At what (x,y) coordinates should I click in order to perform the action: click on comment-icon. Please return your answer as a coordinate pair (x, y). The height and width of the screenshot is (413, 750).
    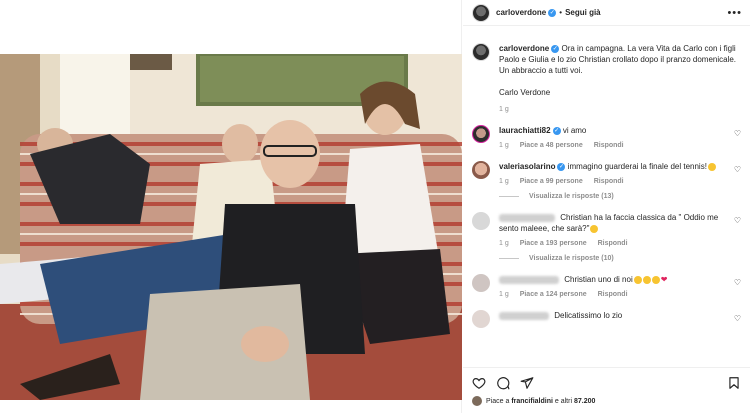
    Looking at the image, I should click on (503, 383).